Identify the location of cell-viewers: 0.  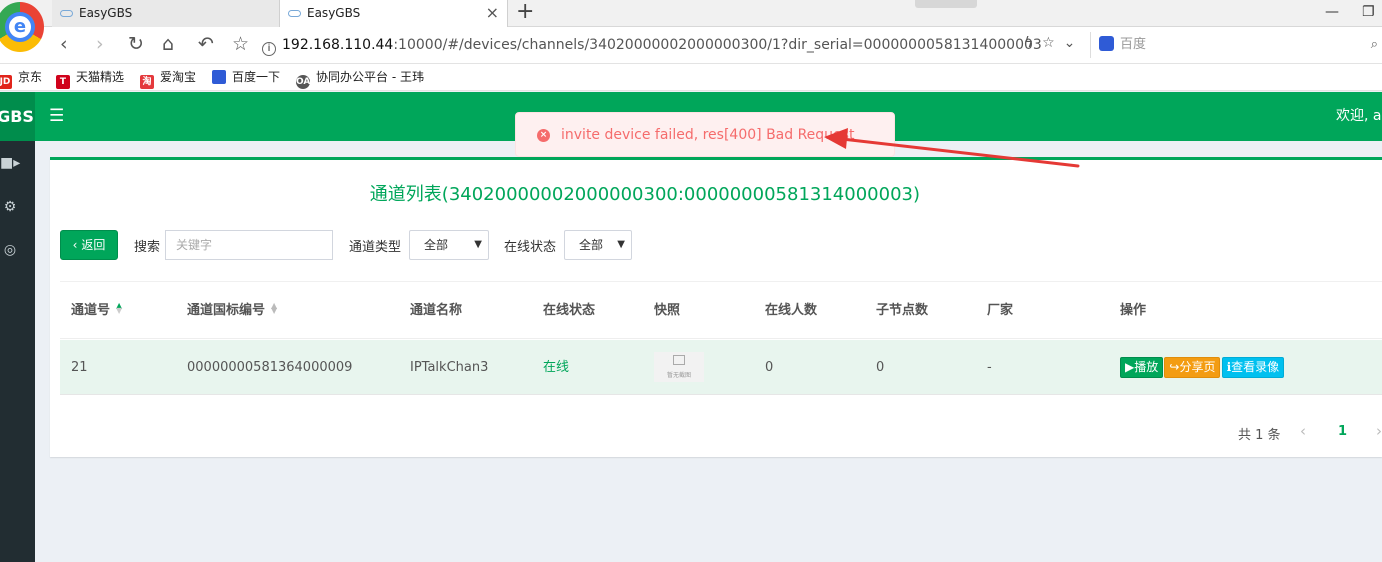
(769, 367).